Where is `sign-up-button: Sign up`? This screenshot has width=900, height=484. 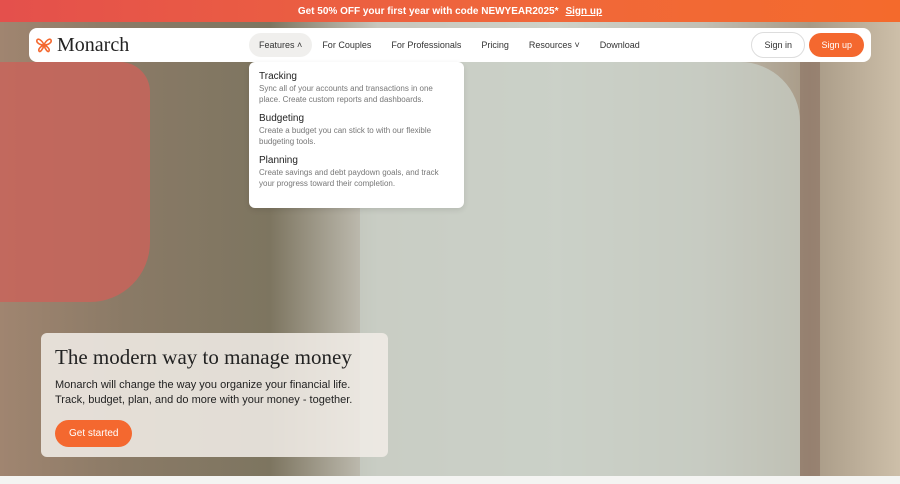
sign-up-button: Sign up is located at coordinates (836, 45).